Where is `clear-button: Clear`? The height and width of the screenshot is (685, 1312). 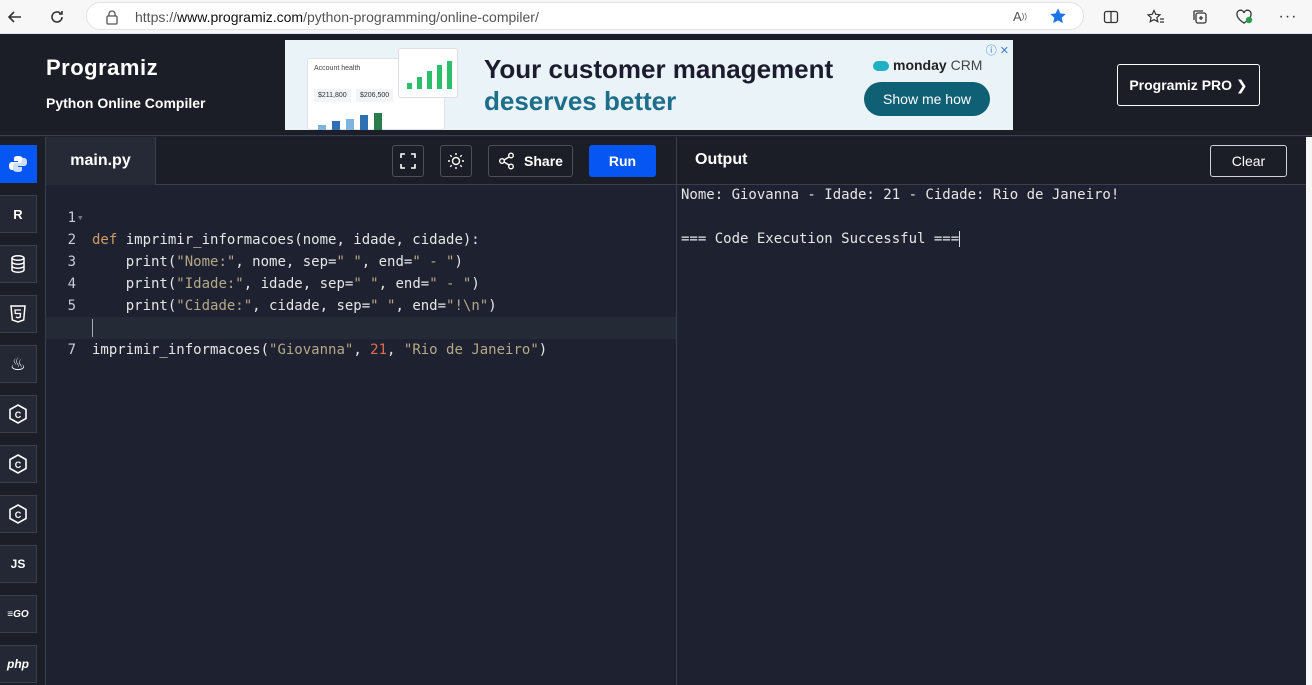
clear-button: Clear is located at coordinates (1248, 161).